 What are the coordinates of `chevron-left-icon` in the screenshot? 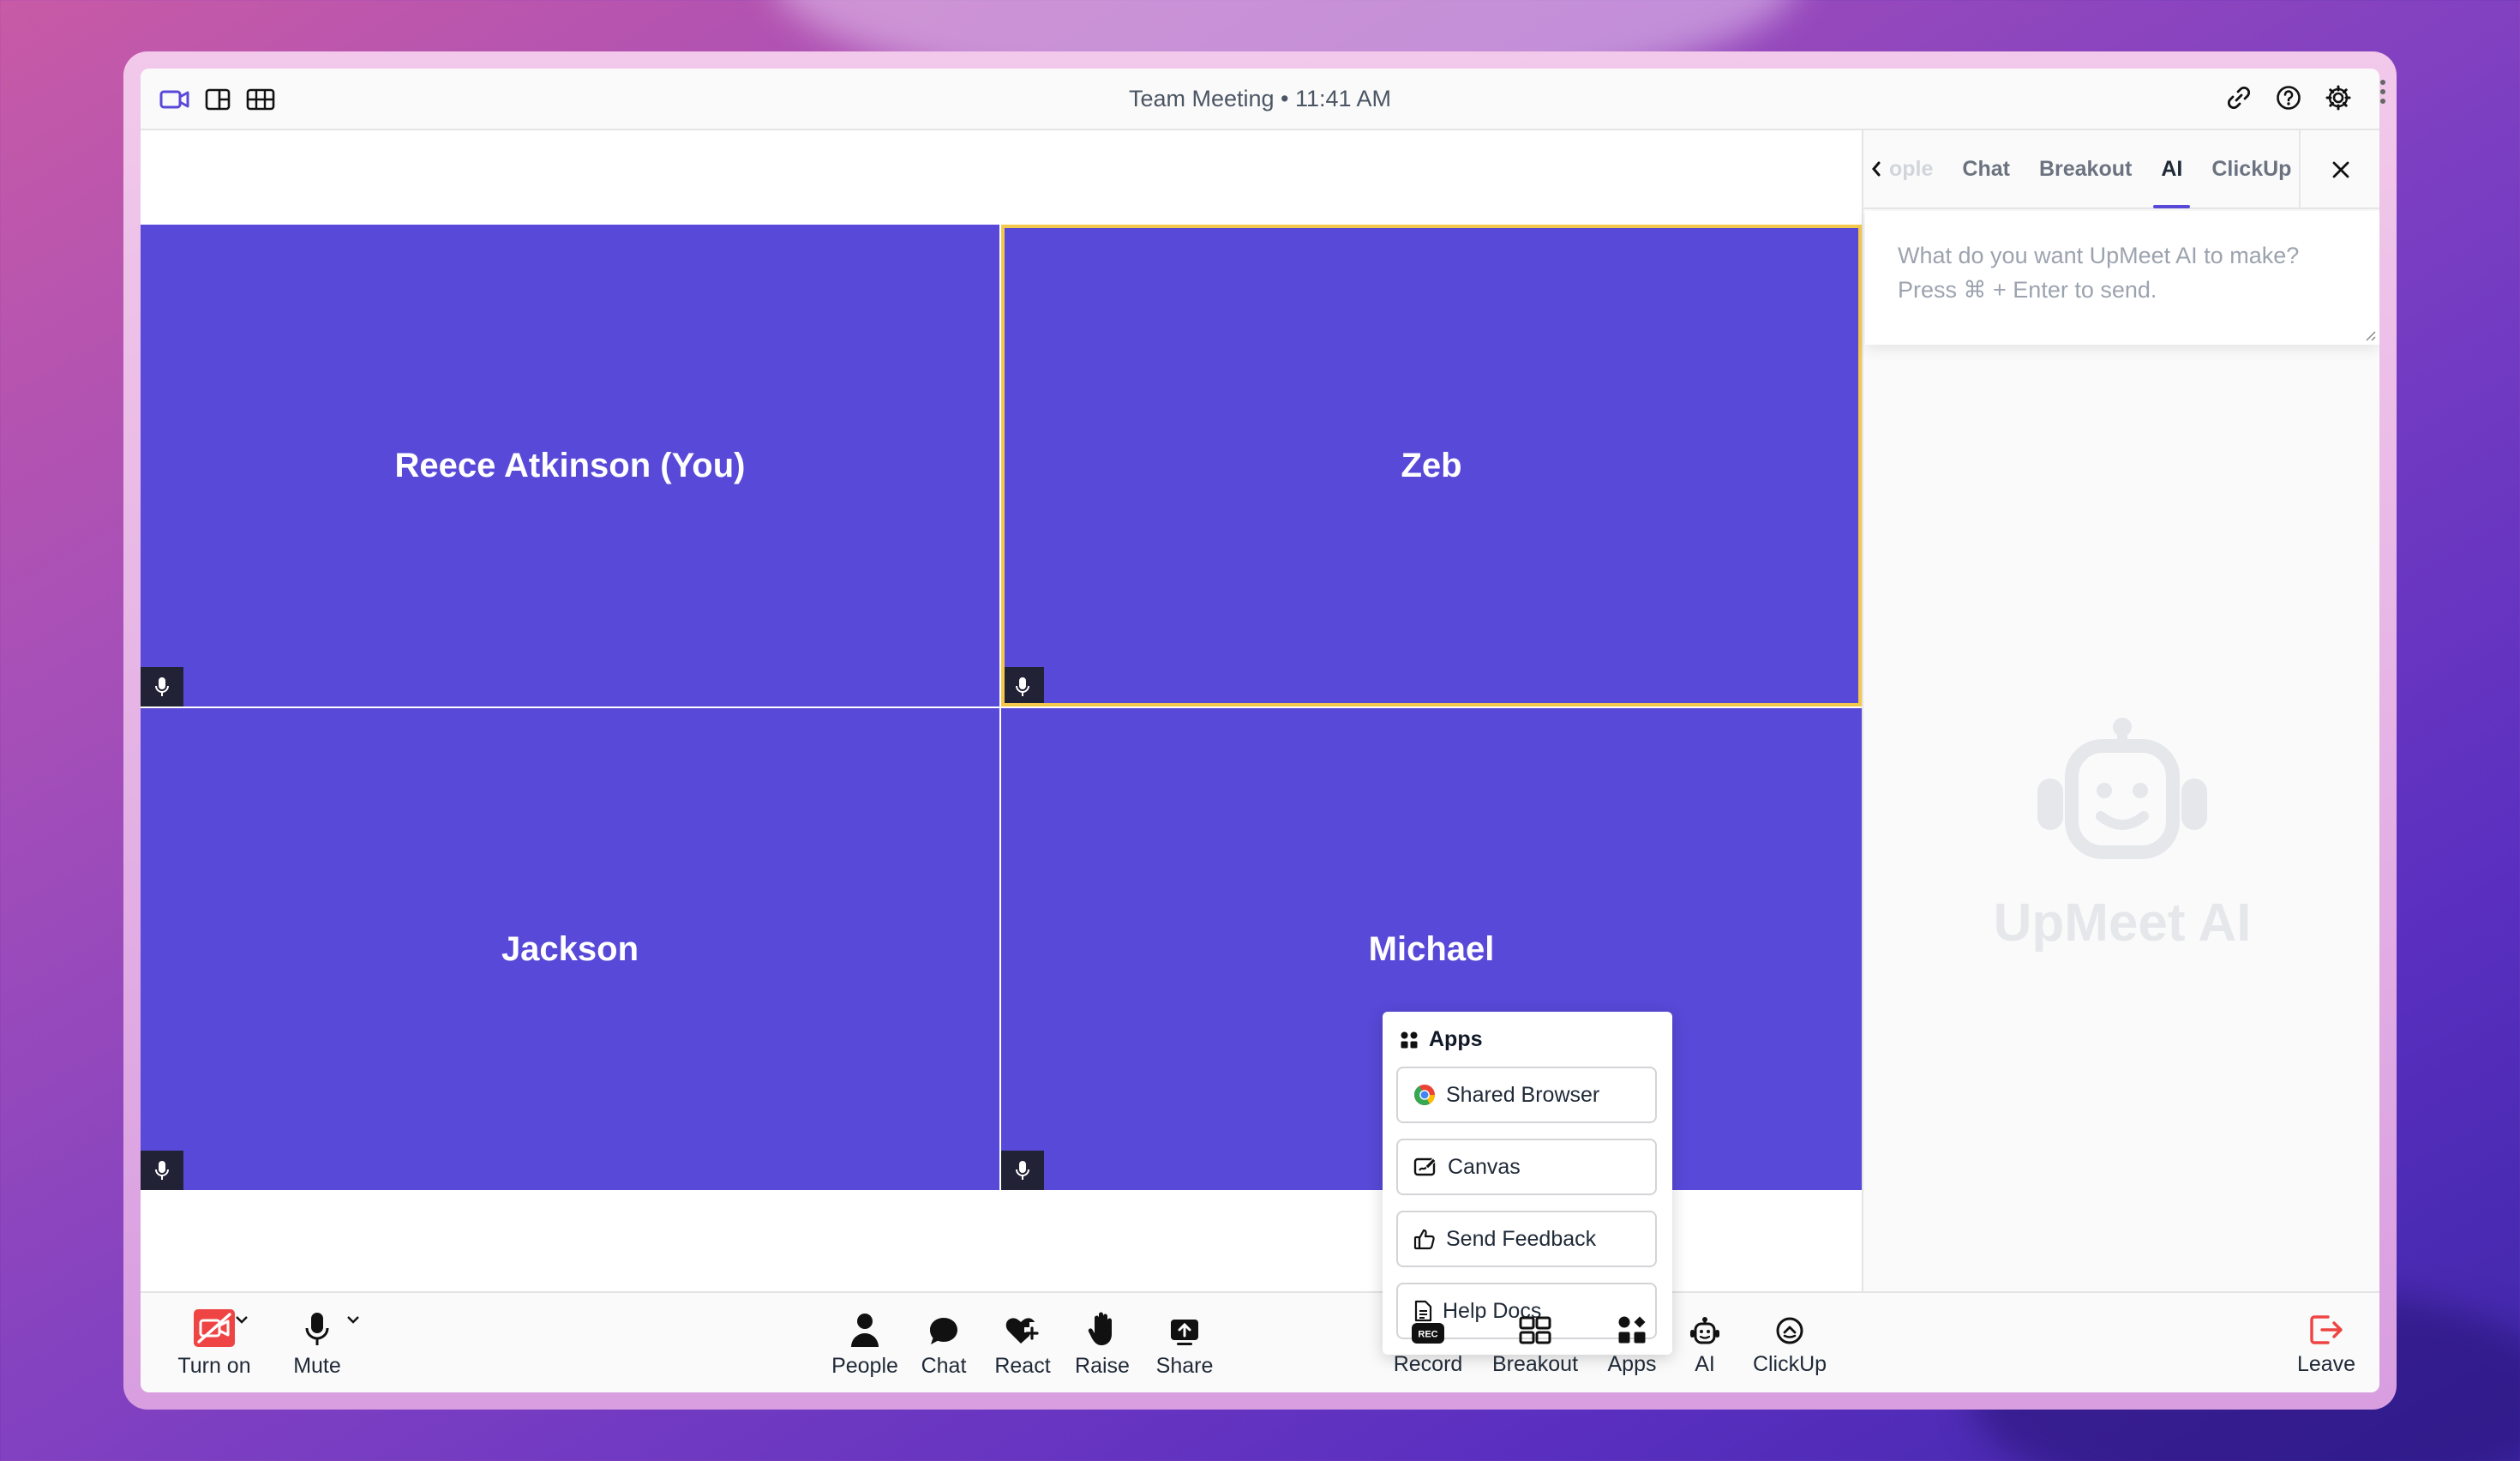 It's located at (1876, 168).